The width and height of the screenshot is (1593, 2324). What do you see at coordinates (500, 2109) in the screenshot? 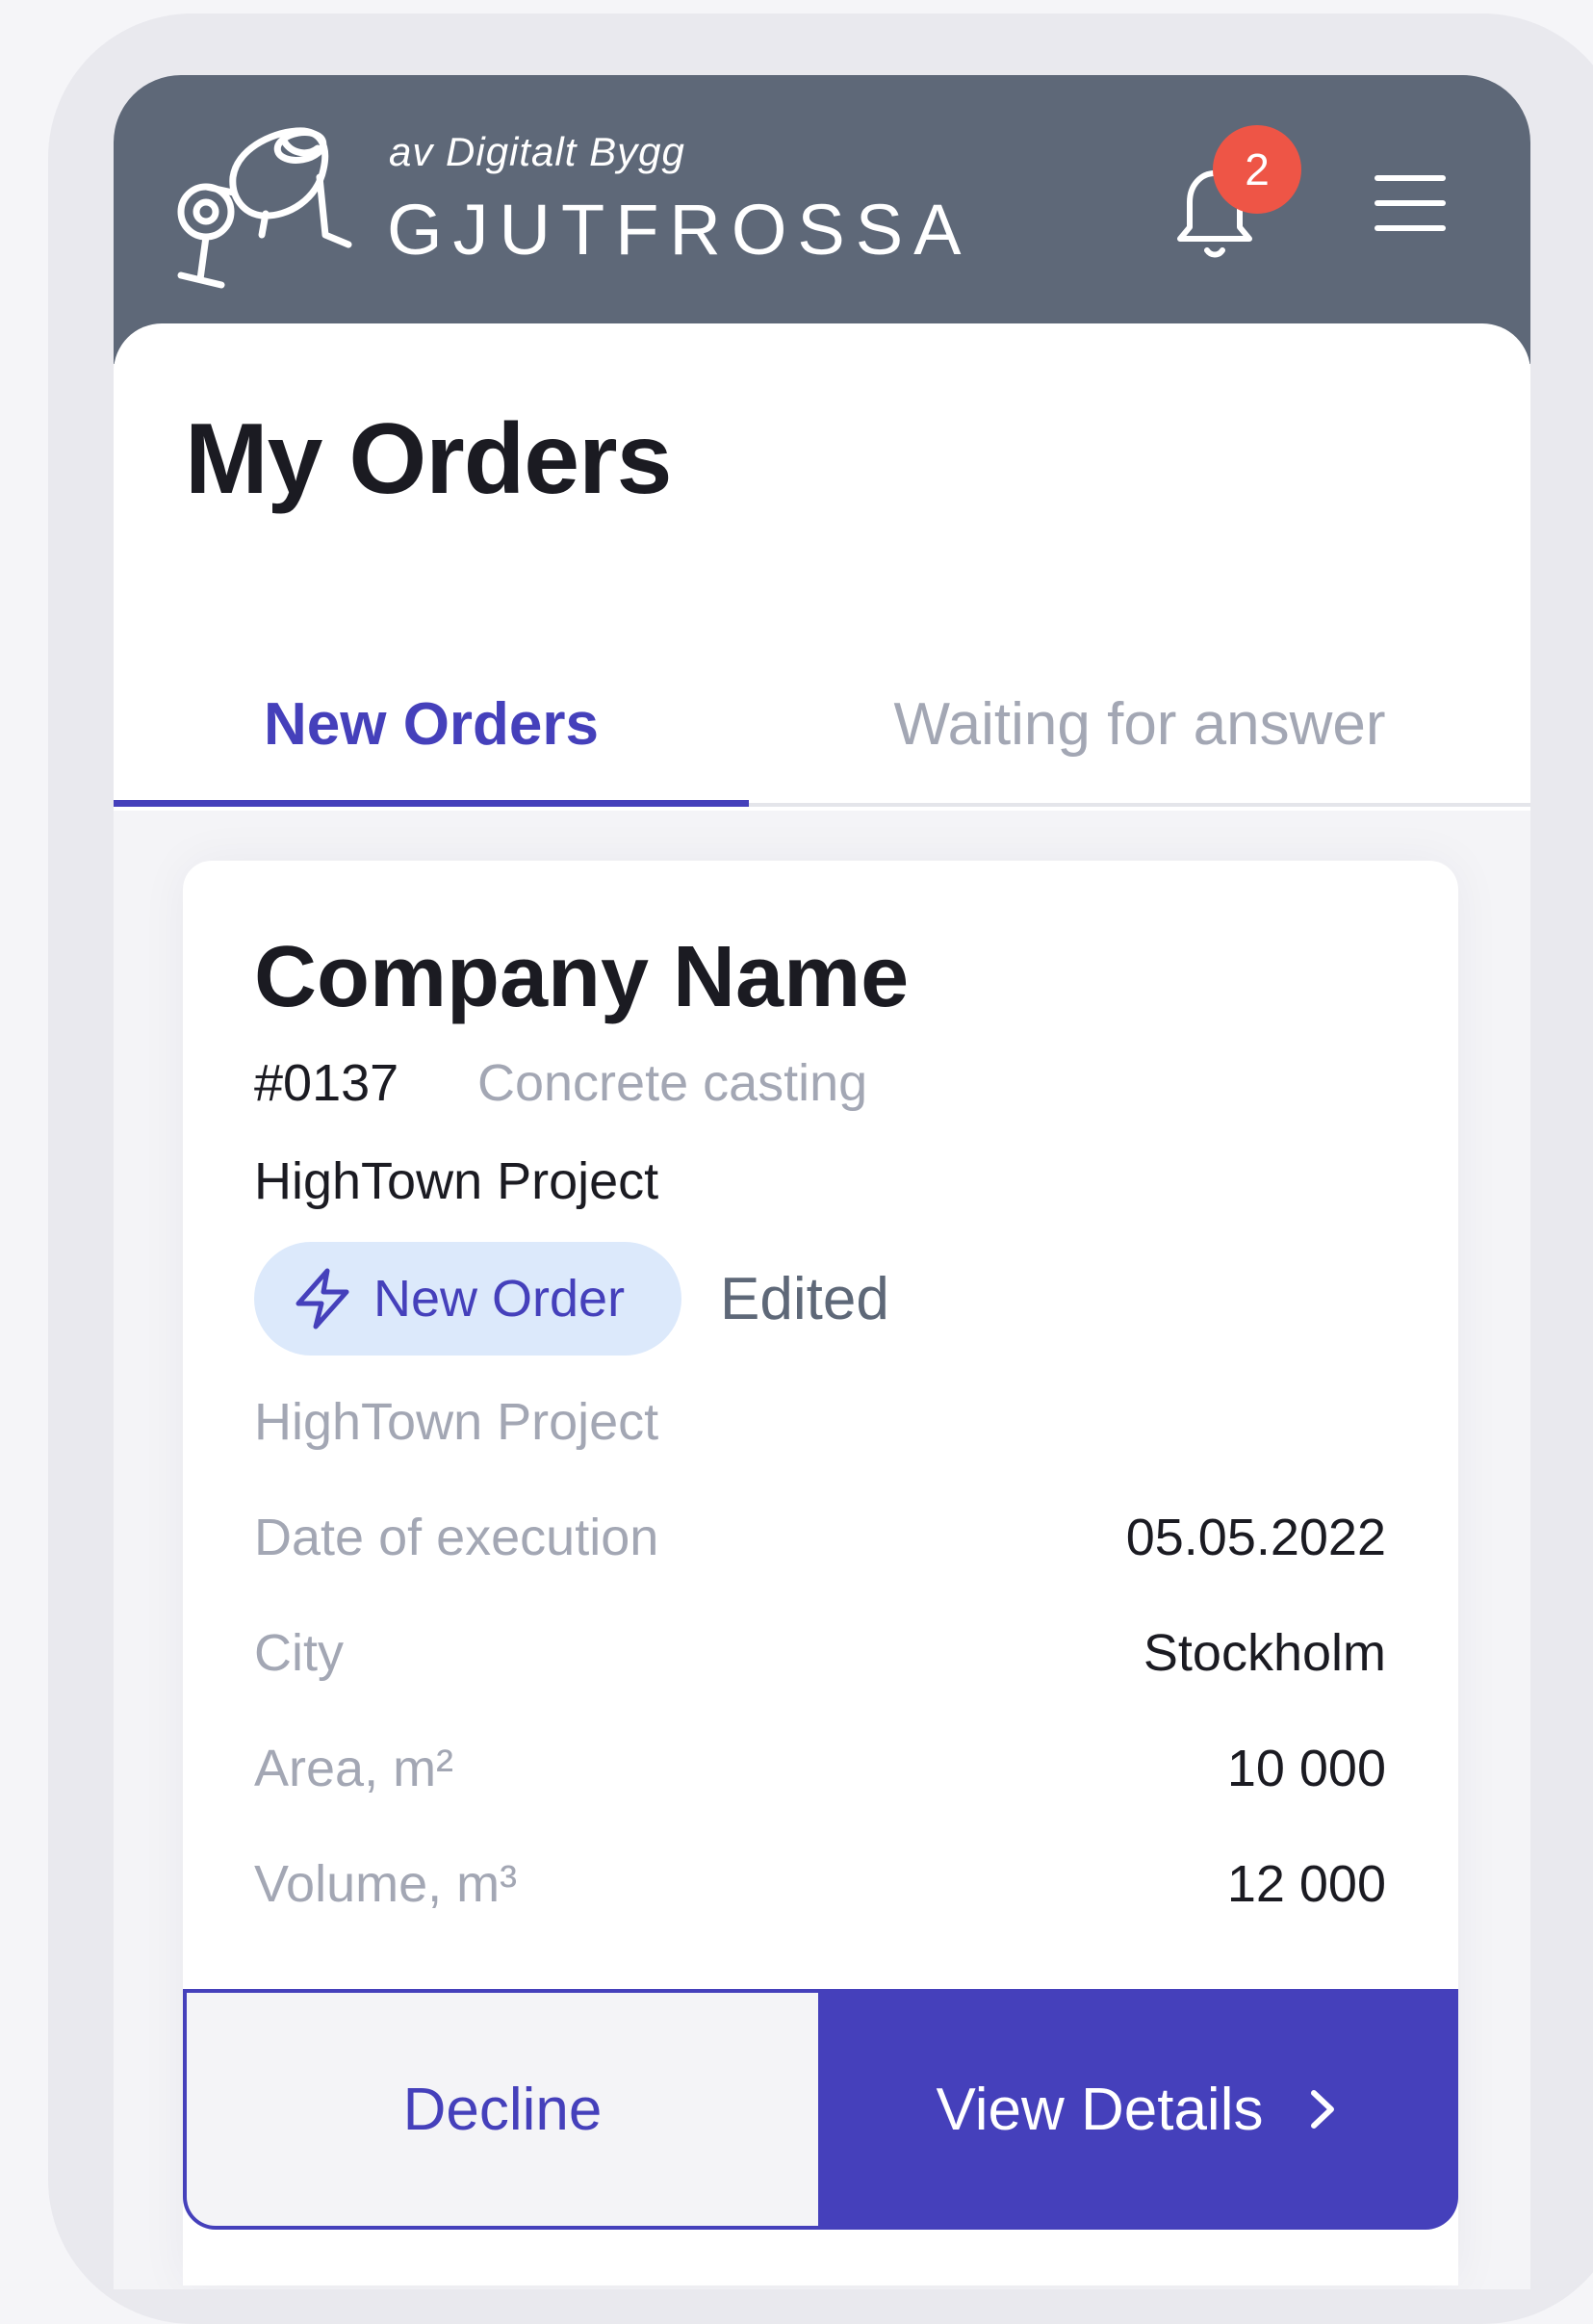
I see `decline-button: Decline` at bounding box center [500, 2109].